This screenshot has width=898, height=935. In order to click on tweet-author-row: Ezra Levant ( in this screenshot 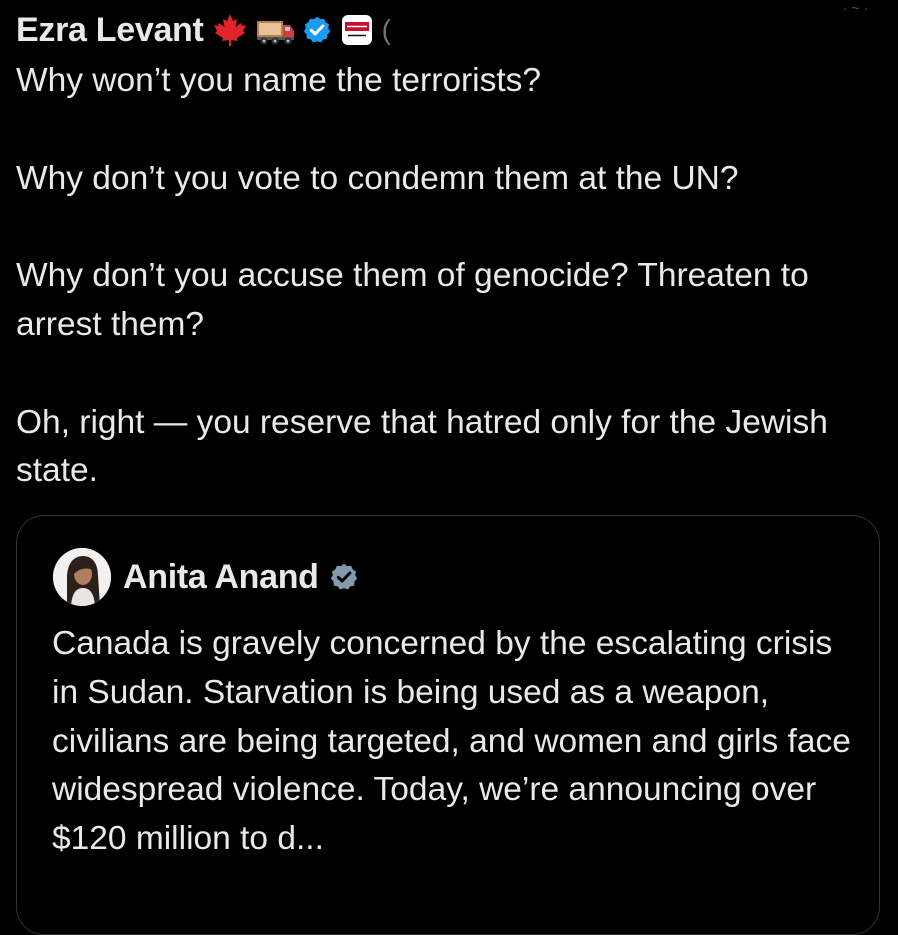, I will do `click(203, 30)`.